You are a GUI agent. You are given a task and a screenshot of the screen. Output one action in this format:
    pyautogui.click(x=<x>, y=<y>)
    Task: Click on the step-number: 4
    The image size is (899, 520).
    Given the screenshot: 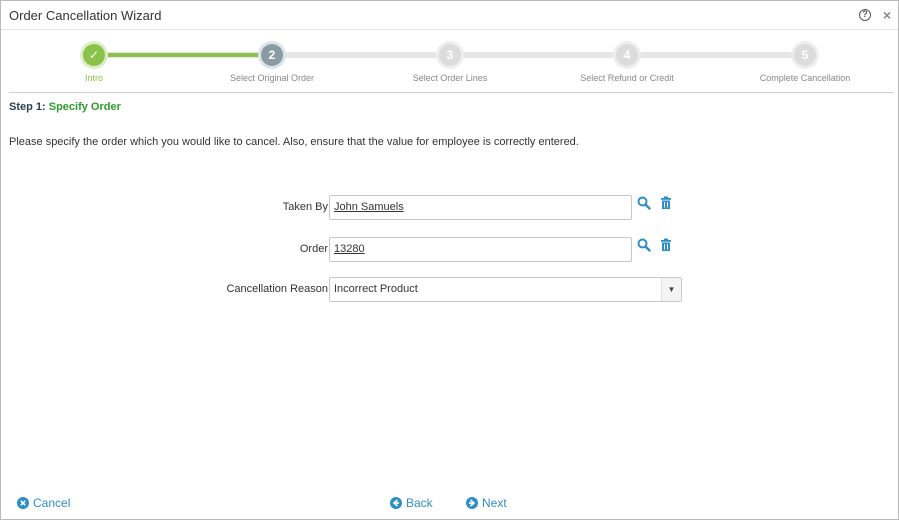 What is the action you would take?
    pyautogui.click(x=627, y=55)
    